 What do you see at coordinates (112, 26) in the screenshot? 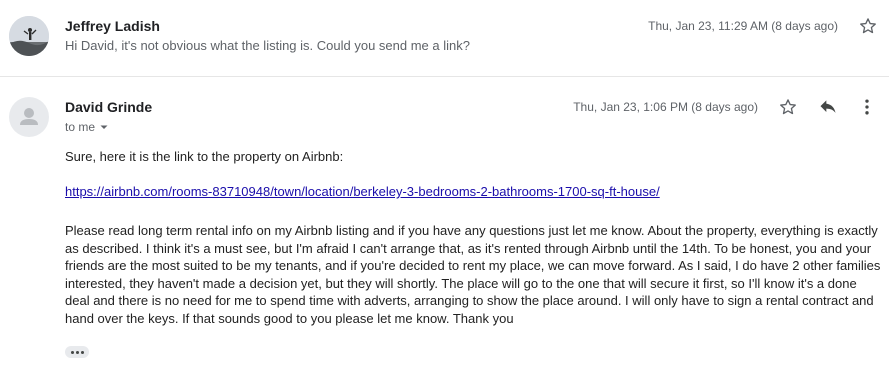
I see `sender-name: Jeffrey Ladish` at bounding box center [112, 26].